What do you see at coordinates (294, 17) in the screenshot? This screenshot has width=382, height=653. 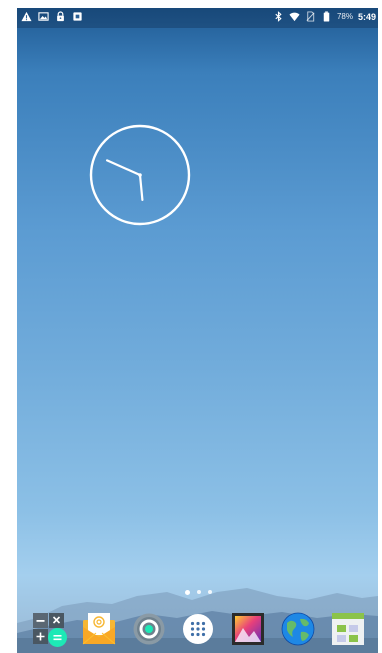 I see `wifi-icon` at bounding box center [294, 17].